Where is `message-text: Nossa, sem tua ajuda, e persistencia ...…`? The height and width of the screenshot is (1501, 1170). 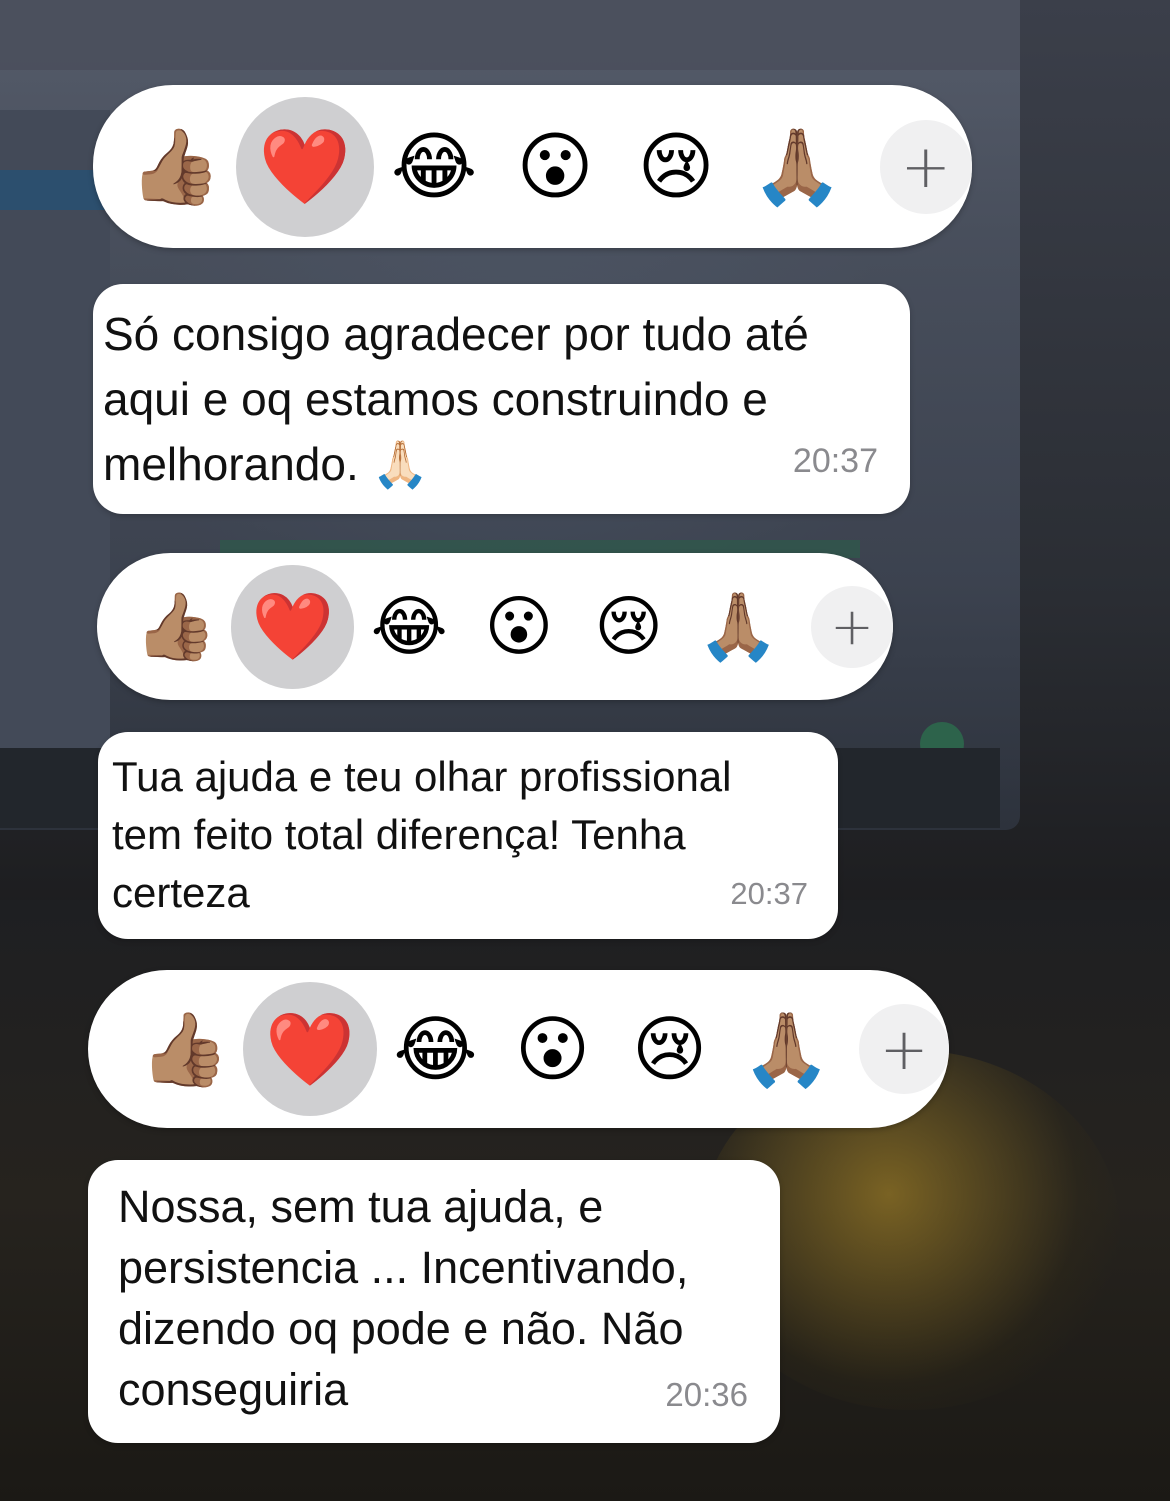
message-text: Nossa, sem tua ajuda, e persistencia ...… is located at coordinates (403, 1298).